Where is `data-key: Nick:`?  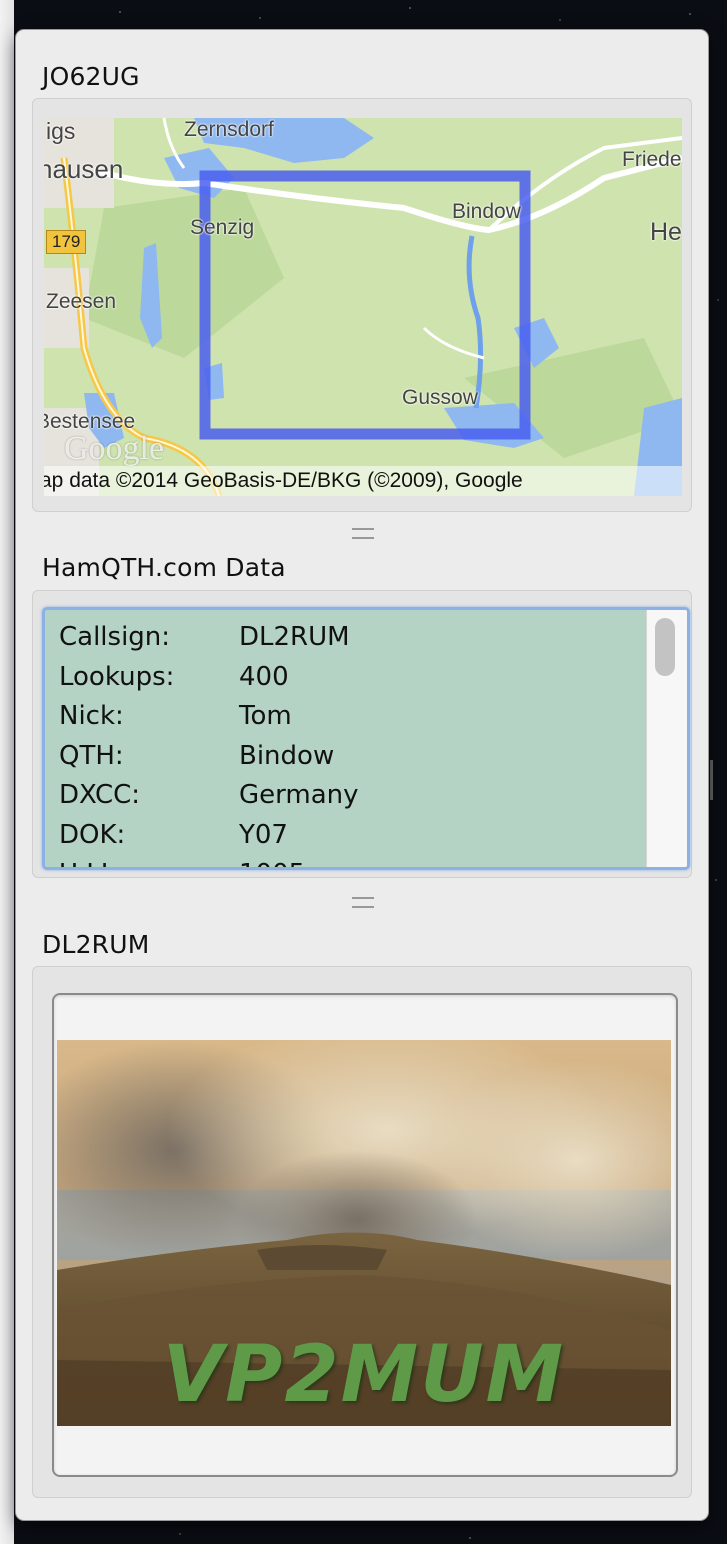 data-key: Nick: is located at coordinates (91, 716).